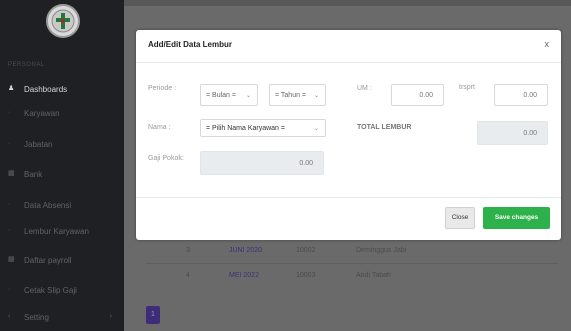 Image resolution: width=571 pixels, height=331 pixels. I want to click on tahun-select: = Tahun = ⌄, so click(297, 95).